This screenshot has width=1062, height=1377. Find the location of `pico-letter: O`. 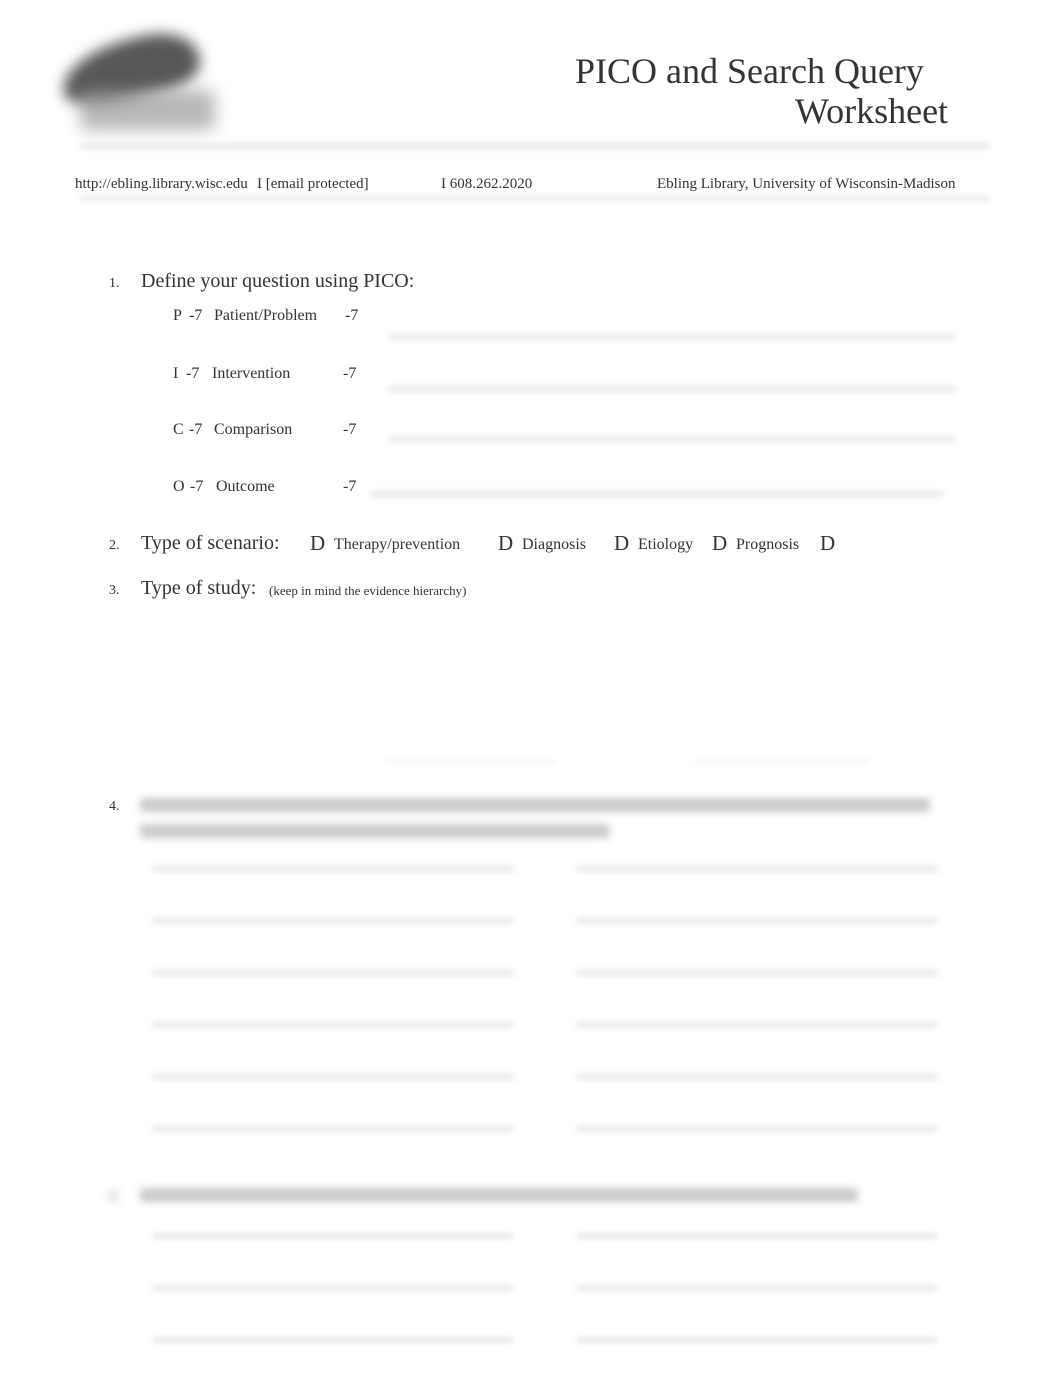

pico-letter: O is located at coordinates (179, 486).